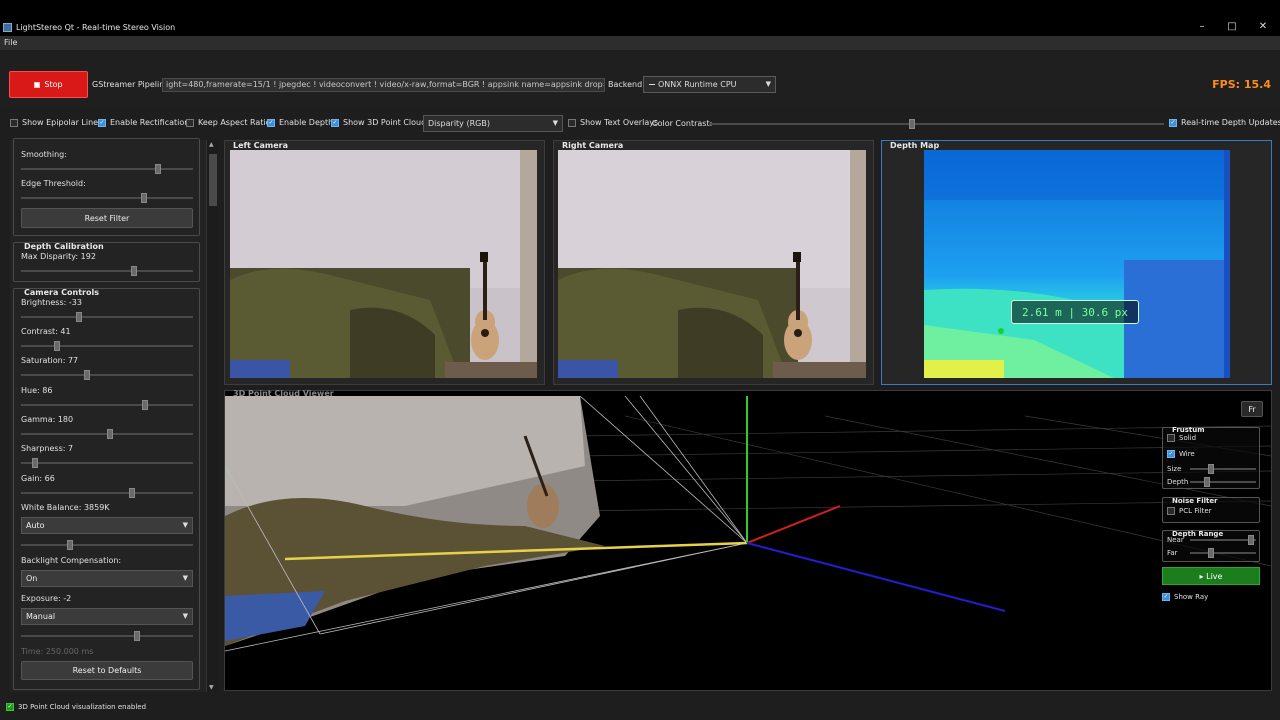 The image size is (1280, 720). What do you see at coordinates (1223, 540) in the screenshot?
I see `near-slider` at bounding box center [1223, 540].